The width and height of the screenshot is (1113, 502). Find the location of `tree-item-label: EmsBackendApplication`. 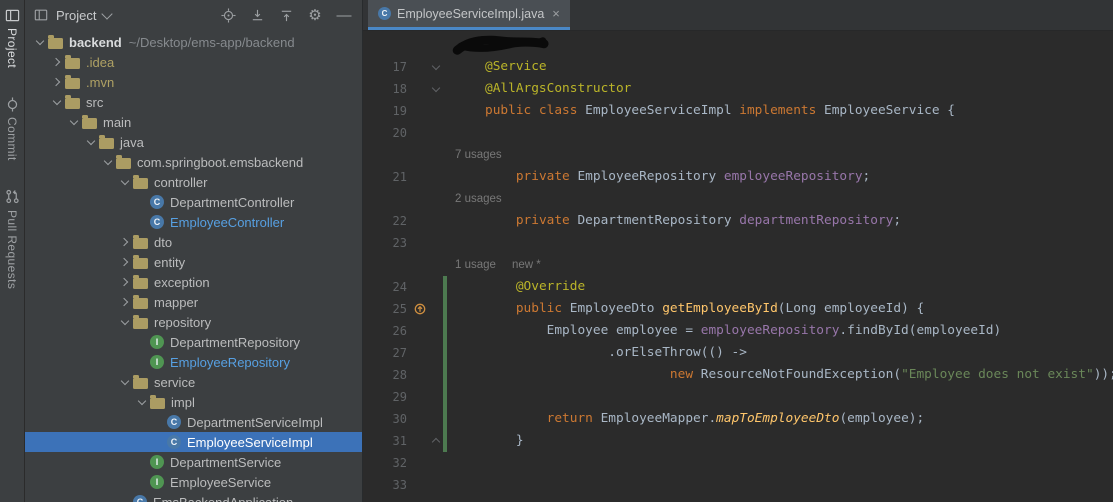

tree-item-label: EmsBackendApplication is located at coordinates (223, 498).